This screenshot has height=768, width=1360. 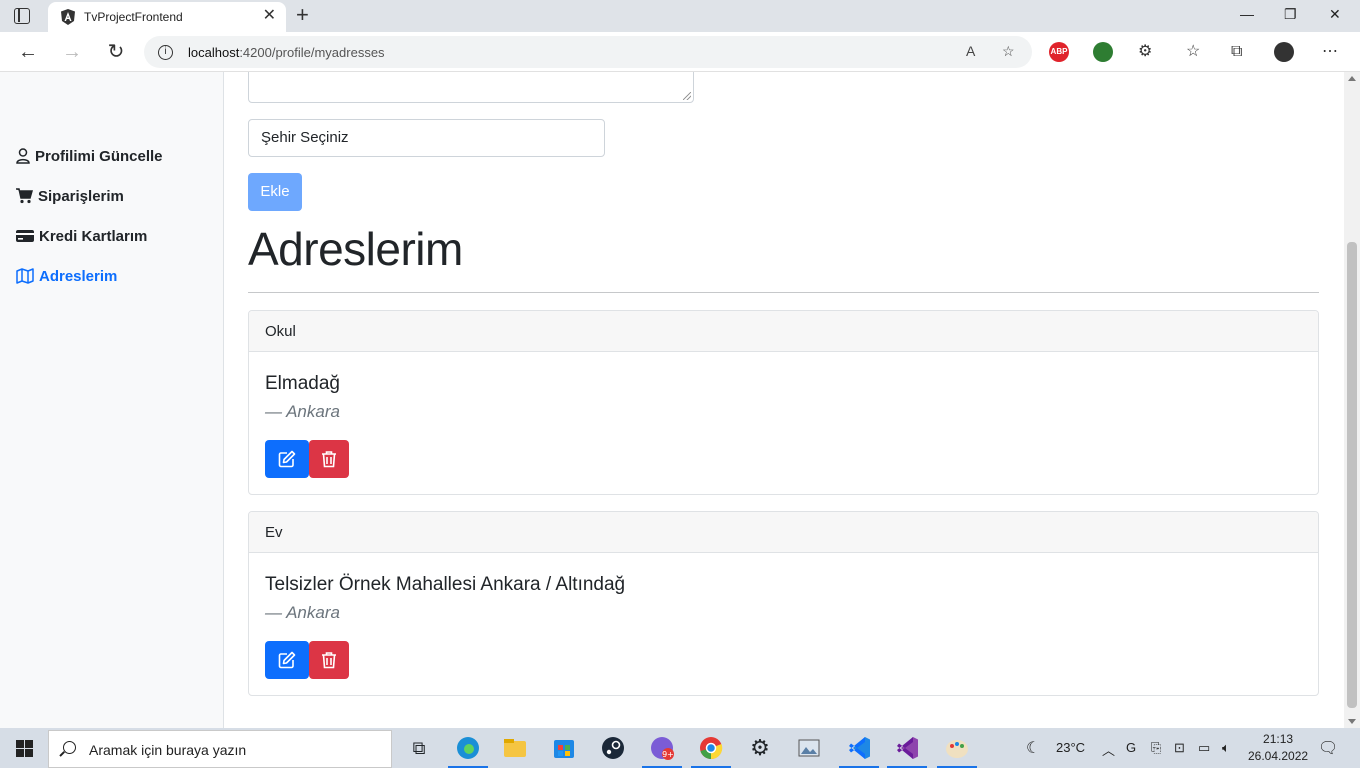 I want to click on address-name: Okul, so click(x=783, y=331).